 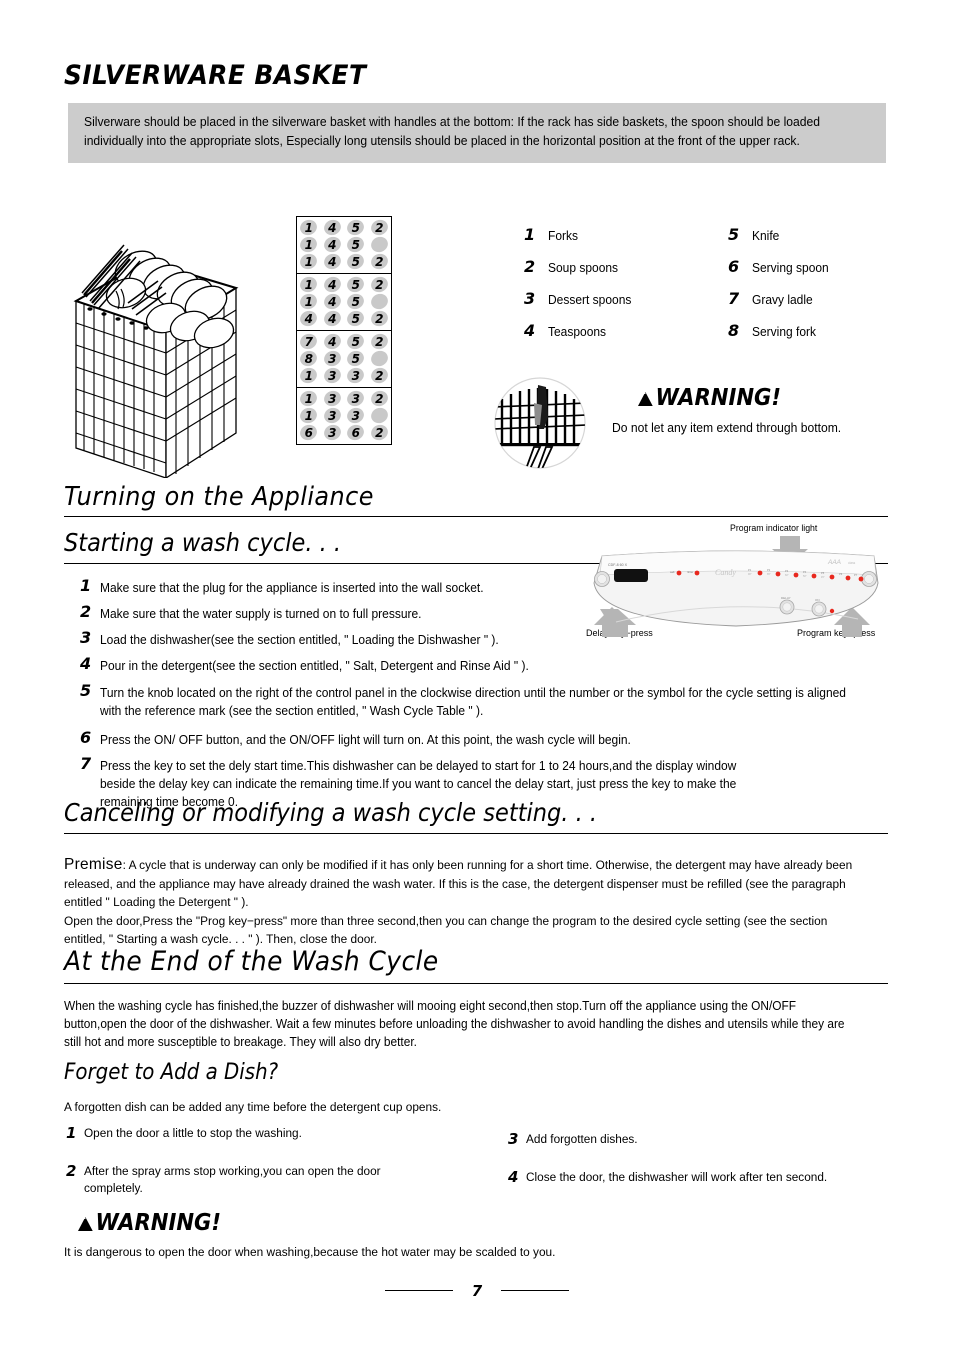 I want to click on grid-cell: 8, so click(x=309, y=358).